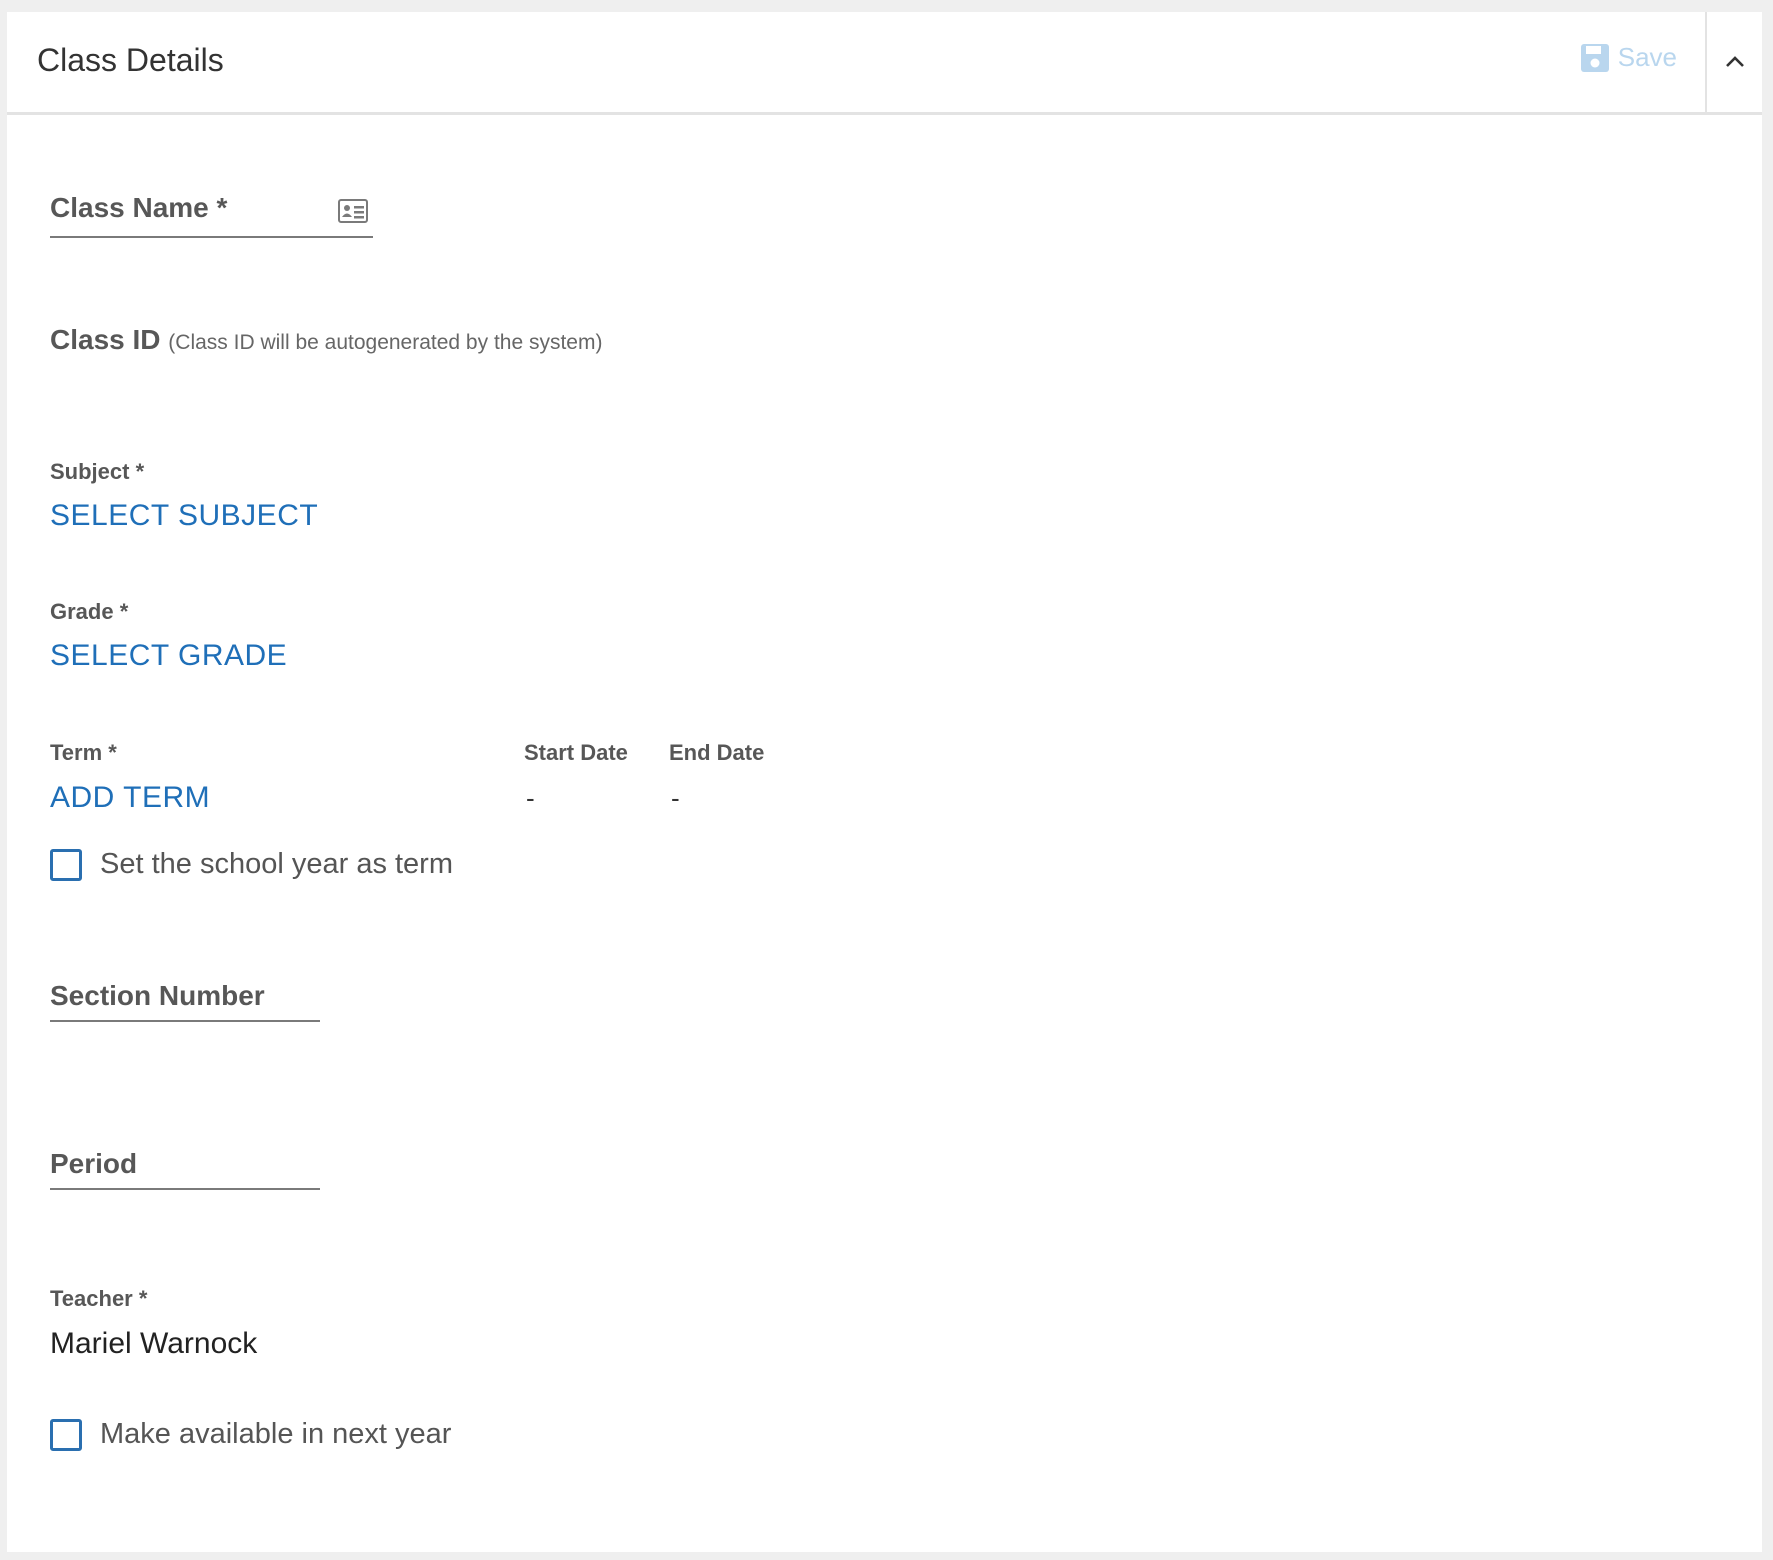  What do you see at coordinates (1594, 57) in the screenshot?
I see `floppy-disk-icon` at bounding box center [1594, 57].